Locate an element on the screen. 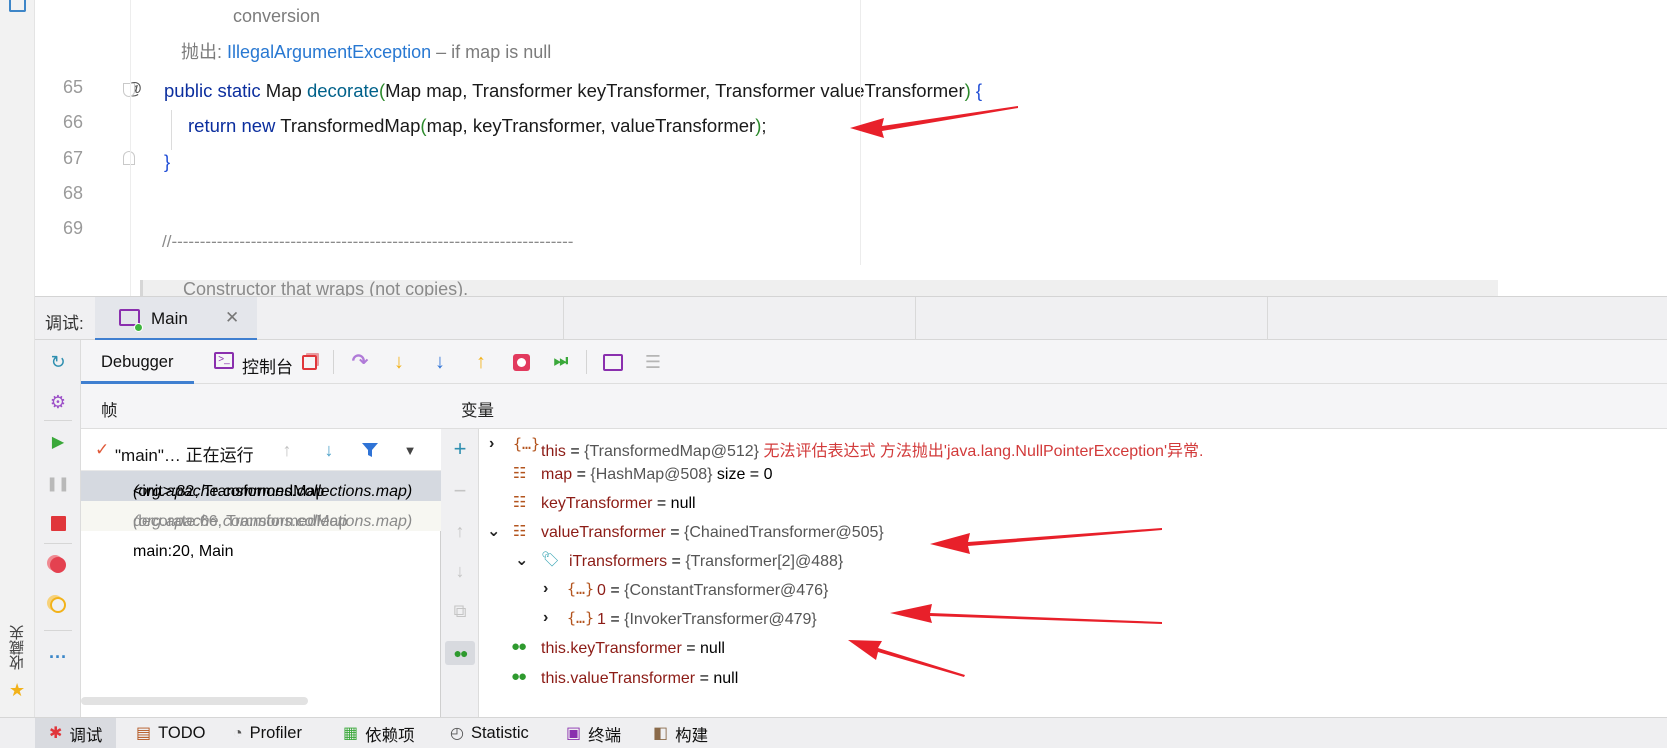 Image resolution: width=1667 pixels, height=748 pixels. force-step-into-icon: ↓ is located at coordinates (440, 362).